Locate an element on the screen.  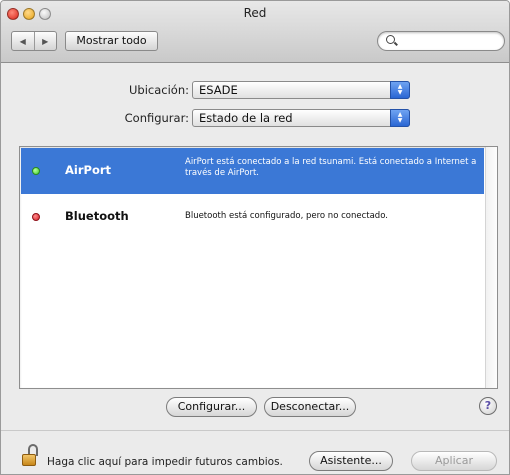
location-popup: ESADE ▲ ▼ is located at coordinates (301, 90).